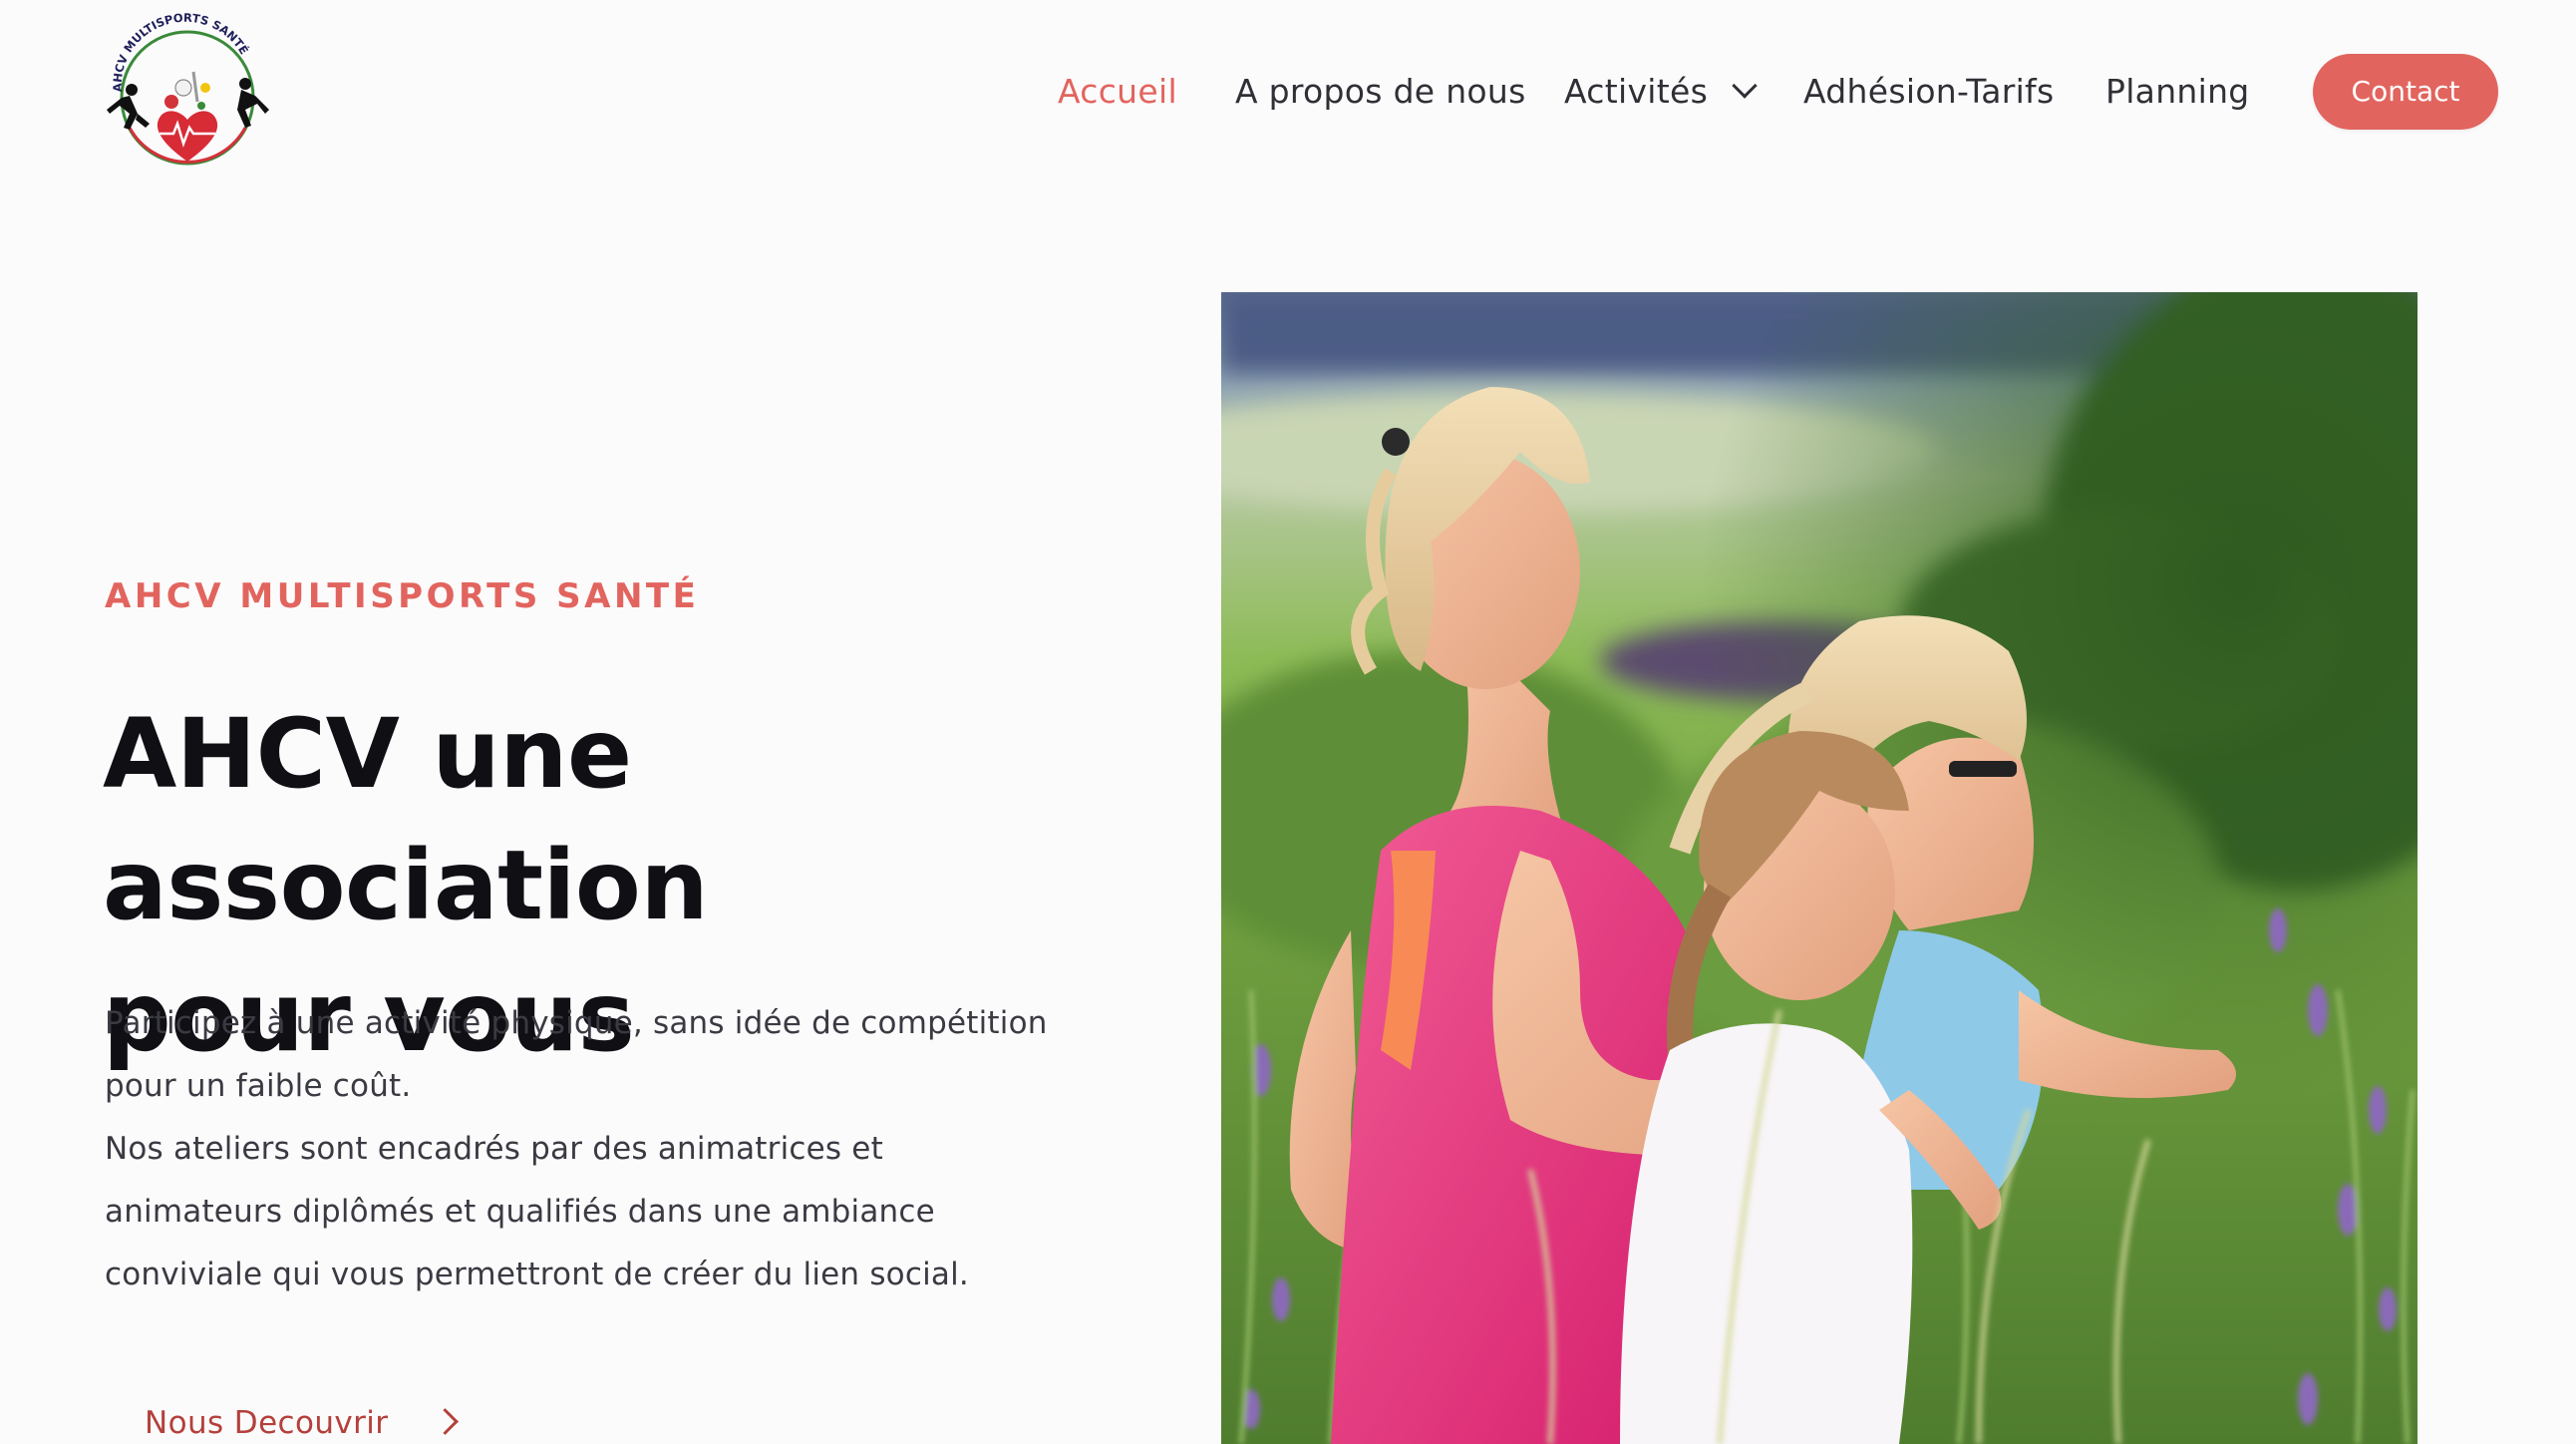 The image size is (2576, 1444). I want to click on nav-item-accueil: Accueil, so click(1117, 92).